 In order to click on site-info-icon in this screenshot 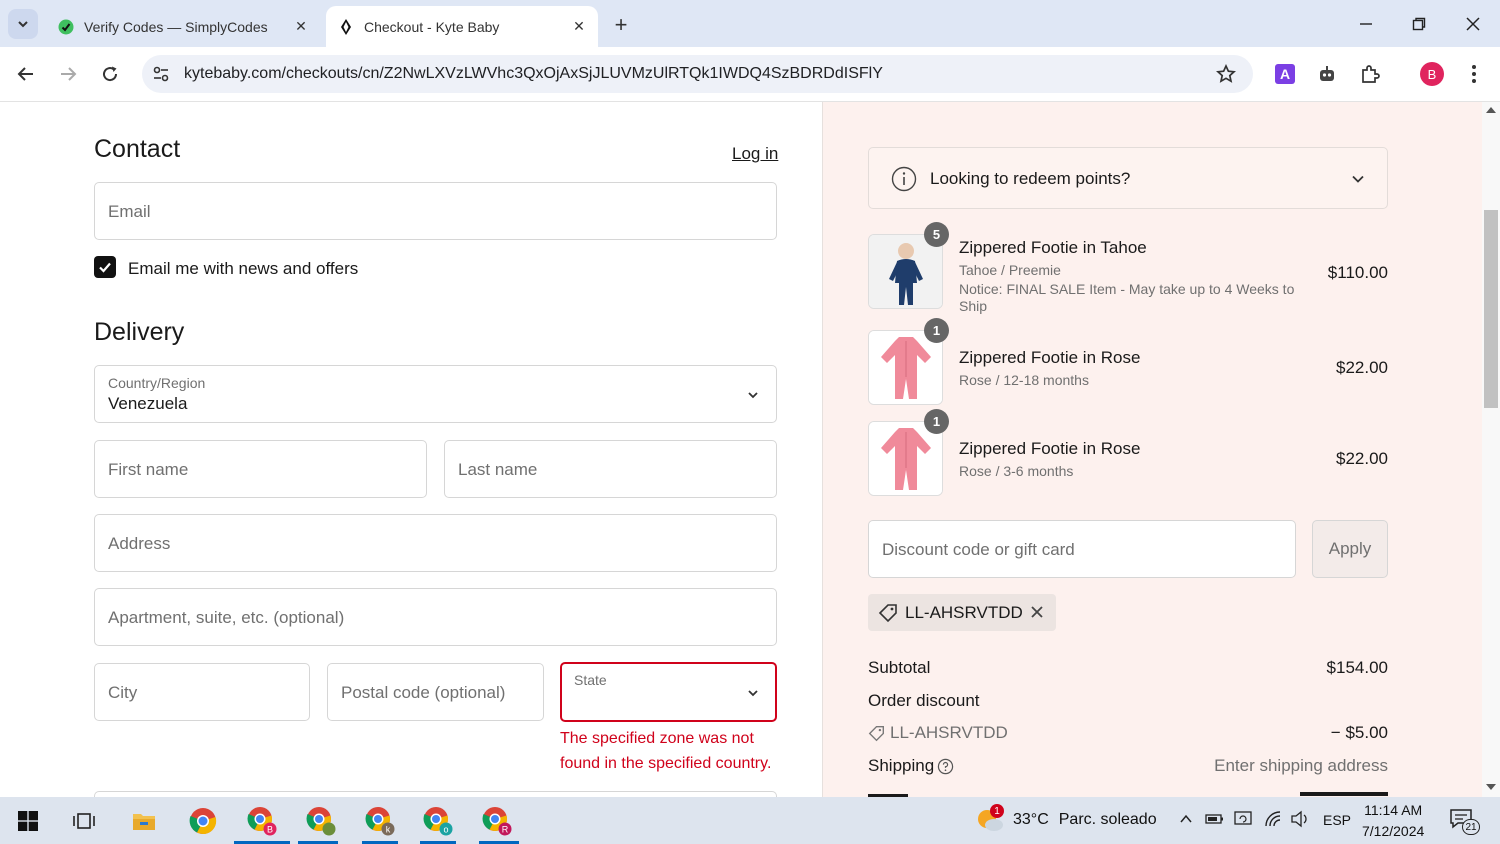, I will do `click(161, 74)`.